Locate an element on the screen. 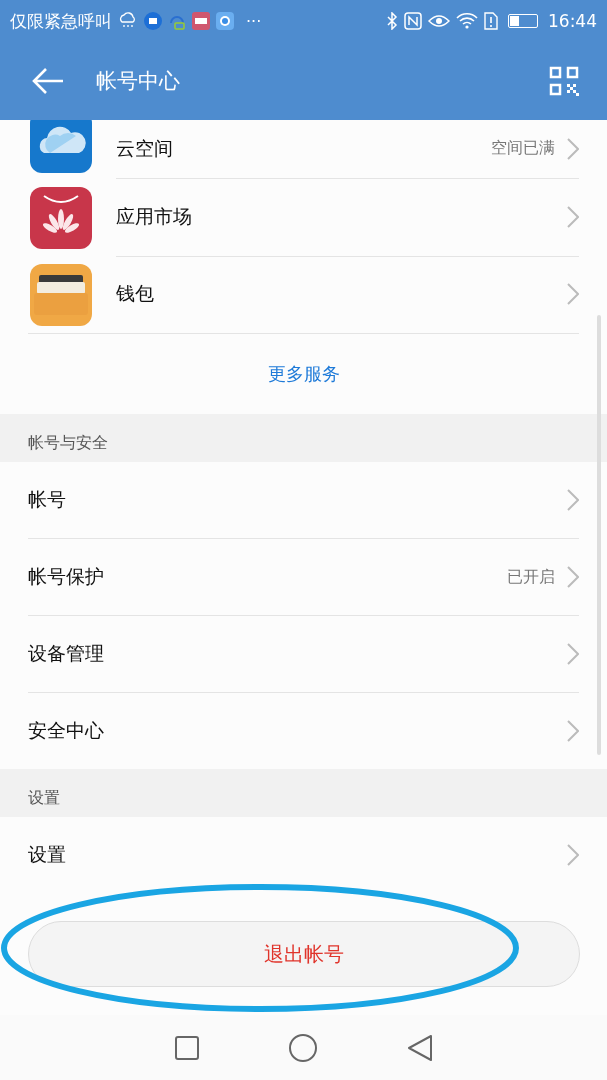  circle-app-icon is located at coordinates (225, 21).